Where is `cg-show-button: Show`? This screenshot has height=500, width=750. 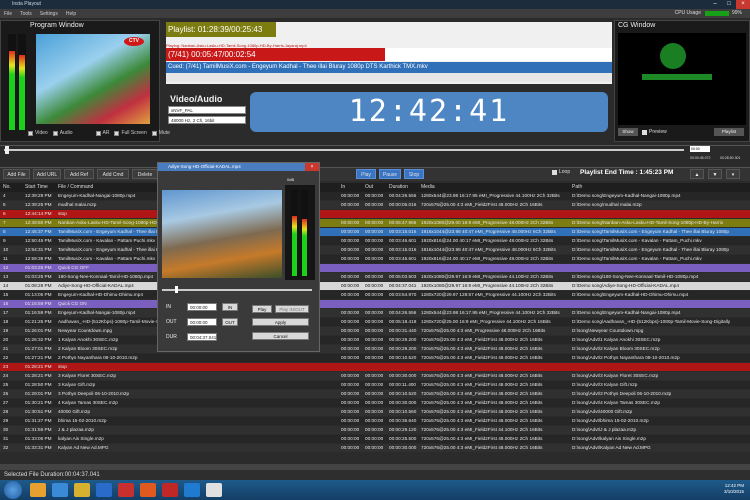
cg-show-button: Show is located at coordinates (628, 132).